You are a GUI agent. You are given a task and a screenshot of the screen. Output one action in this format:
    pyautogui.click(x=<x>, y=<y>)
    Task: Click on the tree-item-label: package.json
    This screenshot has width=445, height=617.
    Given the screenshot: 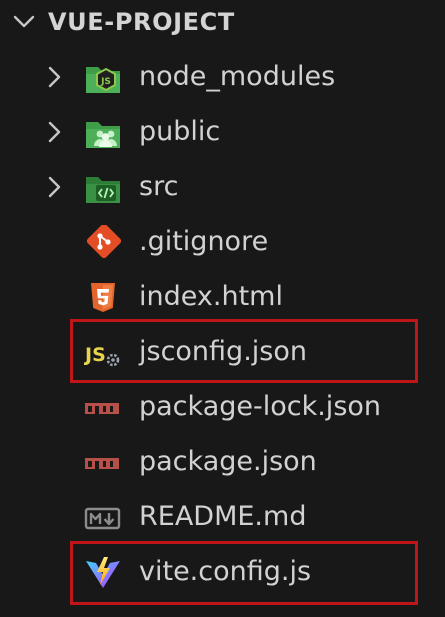 What is the action you would take?
    pyautogui.click(x=228, y=461)
    